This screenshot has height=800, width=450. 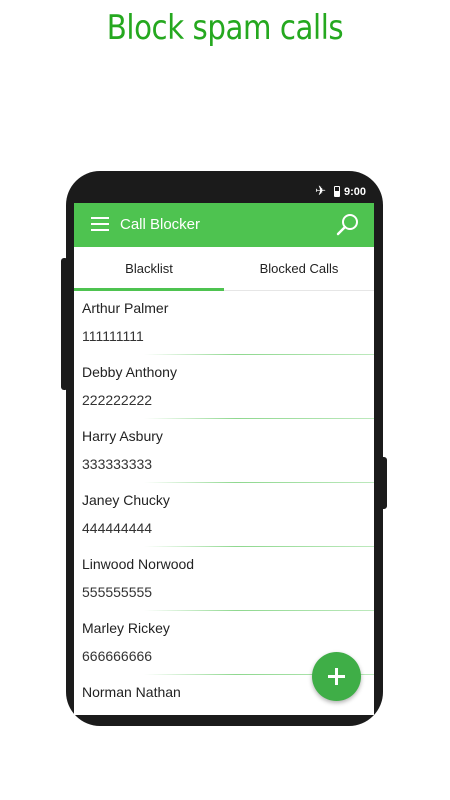 What do you see at coordinates (117, 528) in the screenshot?
I see `contact-number: 444444444` at bounding box center [117, 528].